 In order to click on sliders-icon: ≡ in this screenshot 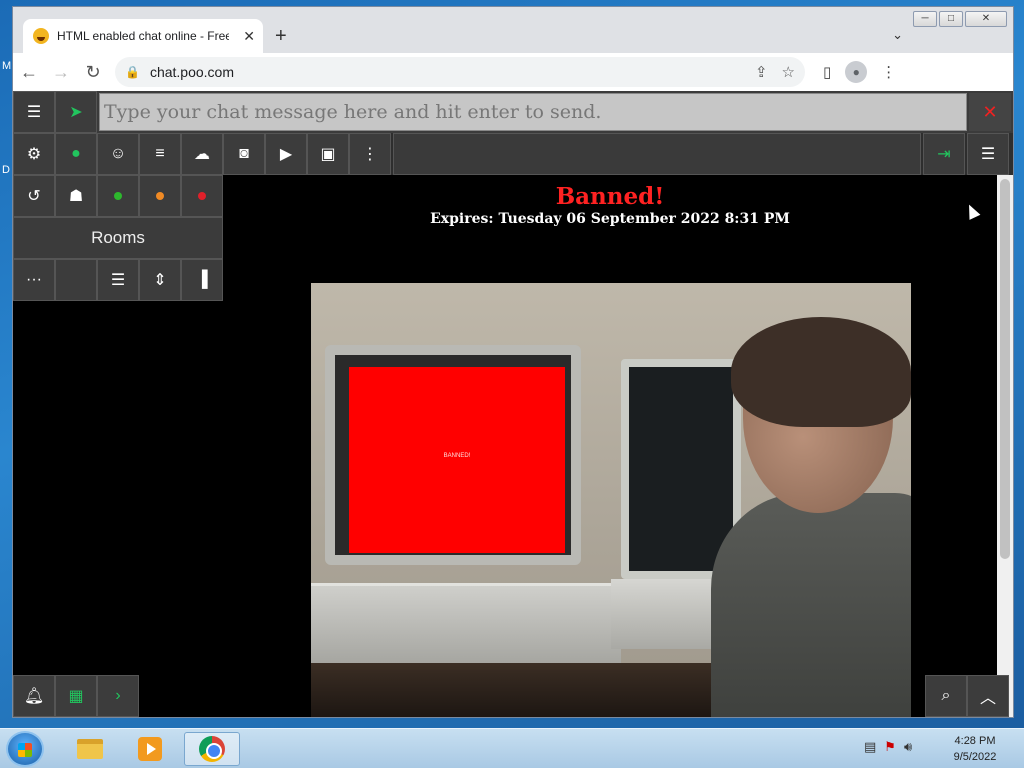, I will do `click(160, 154)`.